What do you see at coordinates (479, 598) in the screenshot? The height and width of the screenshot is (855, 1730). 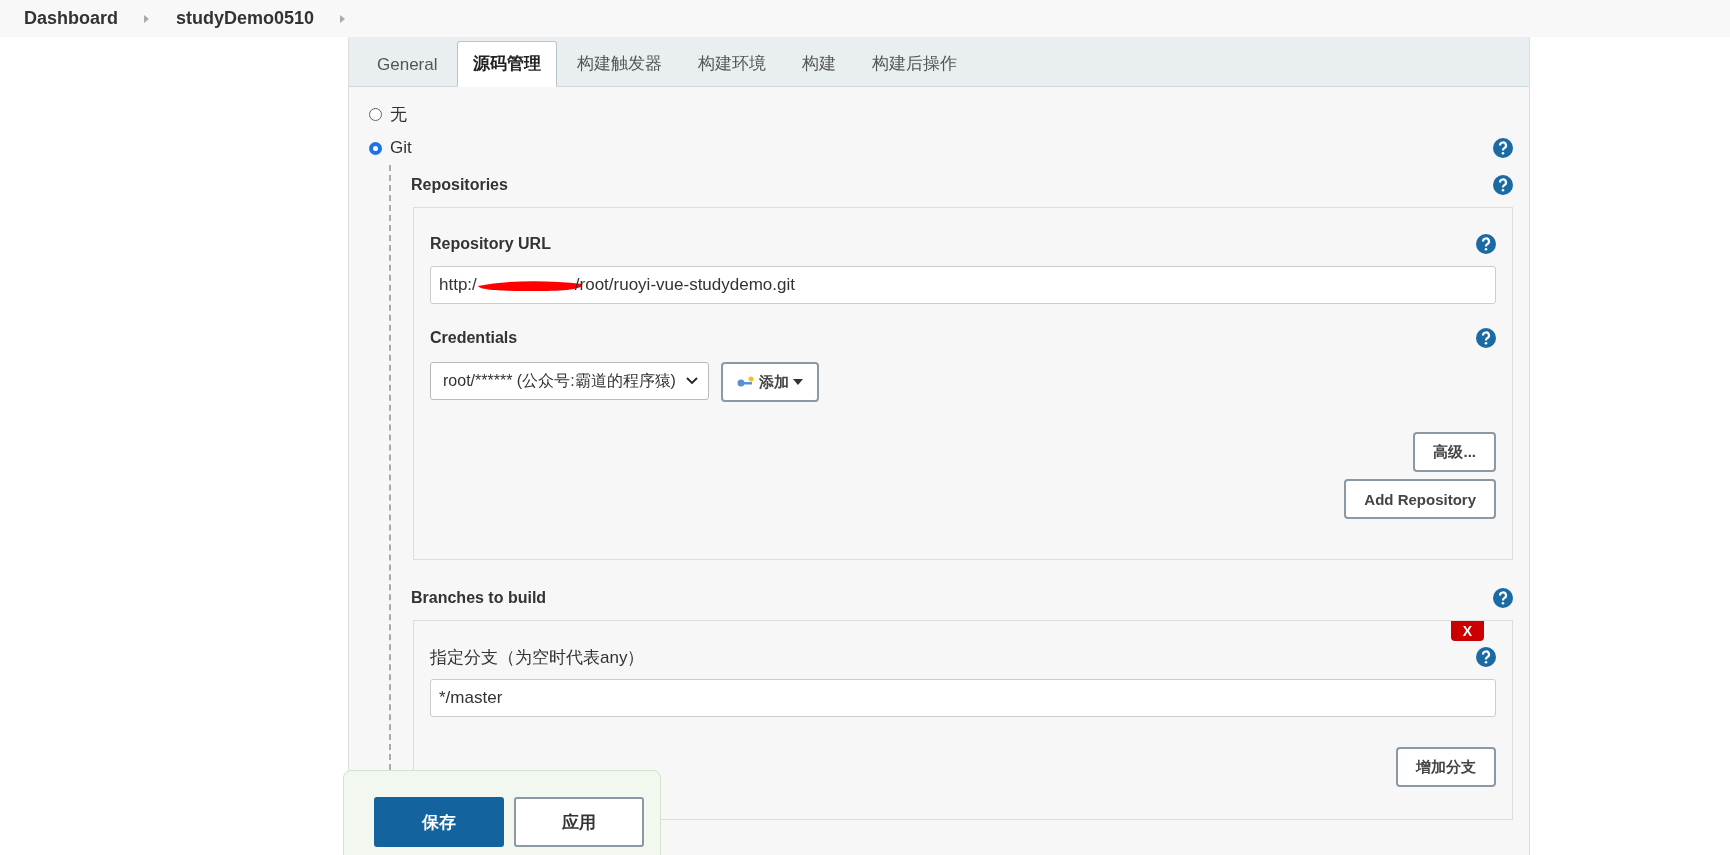 I see `section-title: Branches to build` at bounding box center [479, 598].